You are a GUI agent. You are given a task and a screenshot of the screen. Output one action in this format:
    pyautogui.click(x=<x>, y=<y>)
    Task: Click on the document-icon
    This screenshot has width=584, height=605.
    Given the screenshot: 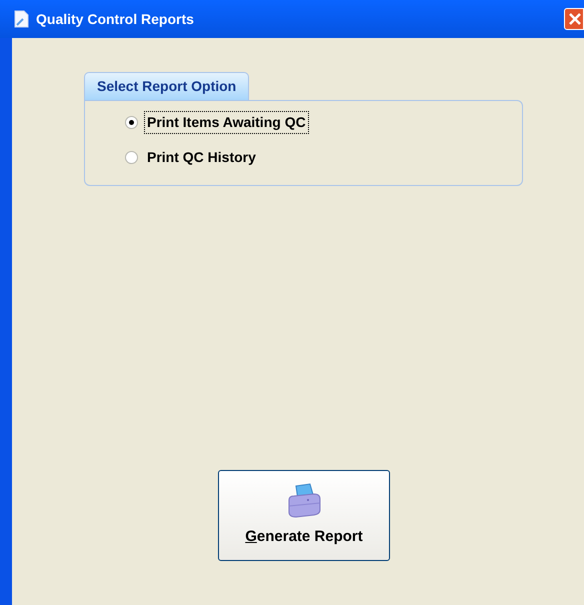 What is the action you would take?
    pyautogui.click(x=22, y=19)
    